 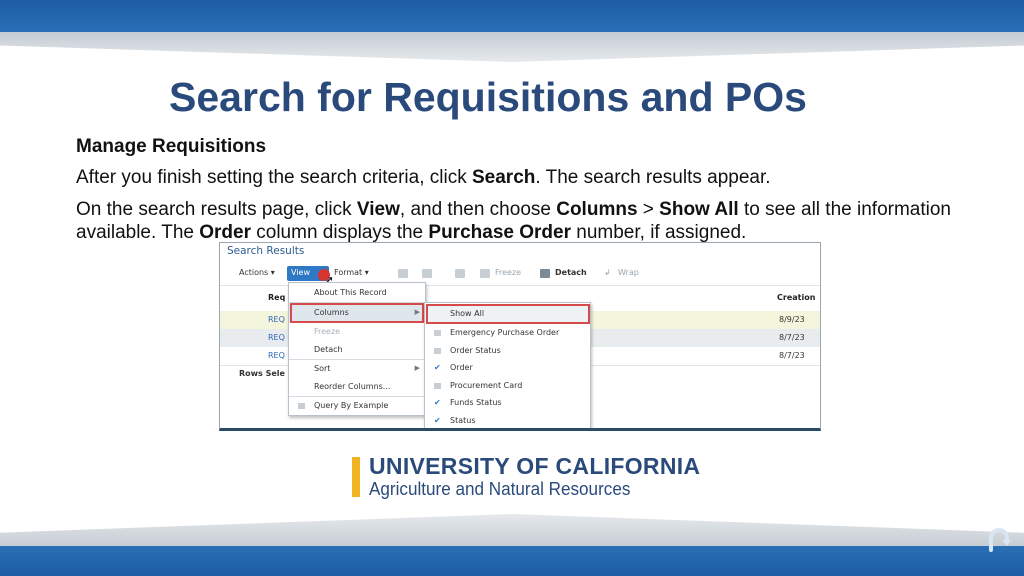 What do you see at coordinates (276, 297) in the screenshot?
I see `column-header-requisition: Req` at bounding box center [276, 297].